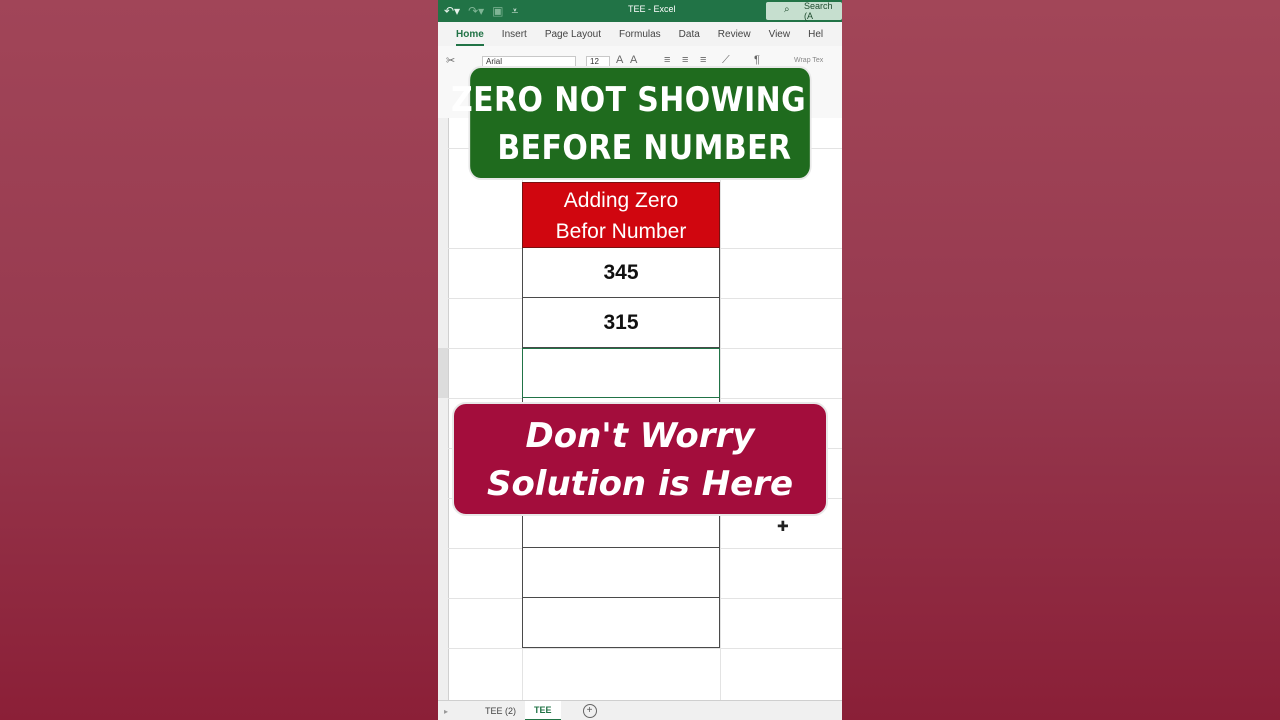 Image resolution: width=1280 pixels, height=720 pixels. Describe the element at coordinates (640, 710) in the screenshot. I see `sheet-tab-bar: ▸ TEE (2) TEE +` at that location.